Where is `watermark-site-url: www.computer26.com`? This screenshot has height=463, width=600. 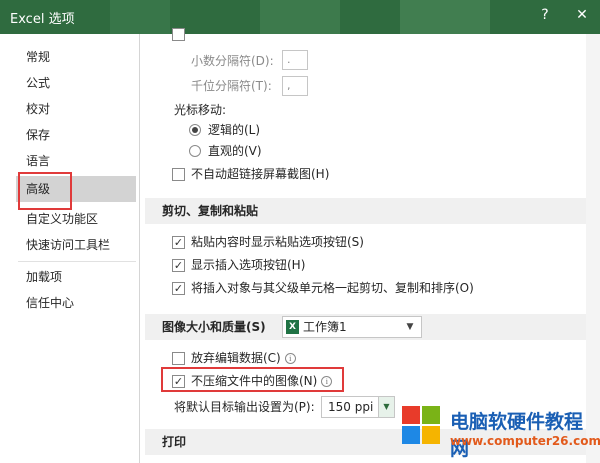 watermark-site-url: www.computer26.com is located at coordinates (525, 441).